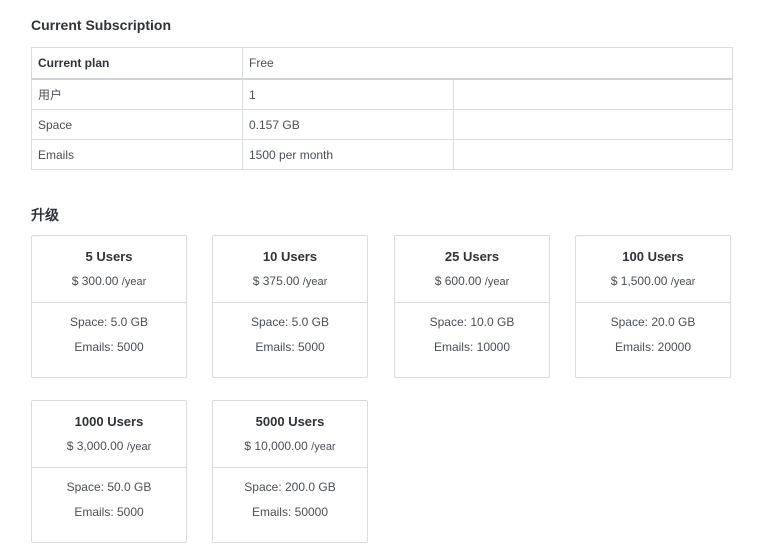 The width and height of the screenshot is (760, 559). I want to click on plan-price: $ 600.00 /year, so click(472, 281).